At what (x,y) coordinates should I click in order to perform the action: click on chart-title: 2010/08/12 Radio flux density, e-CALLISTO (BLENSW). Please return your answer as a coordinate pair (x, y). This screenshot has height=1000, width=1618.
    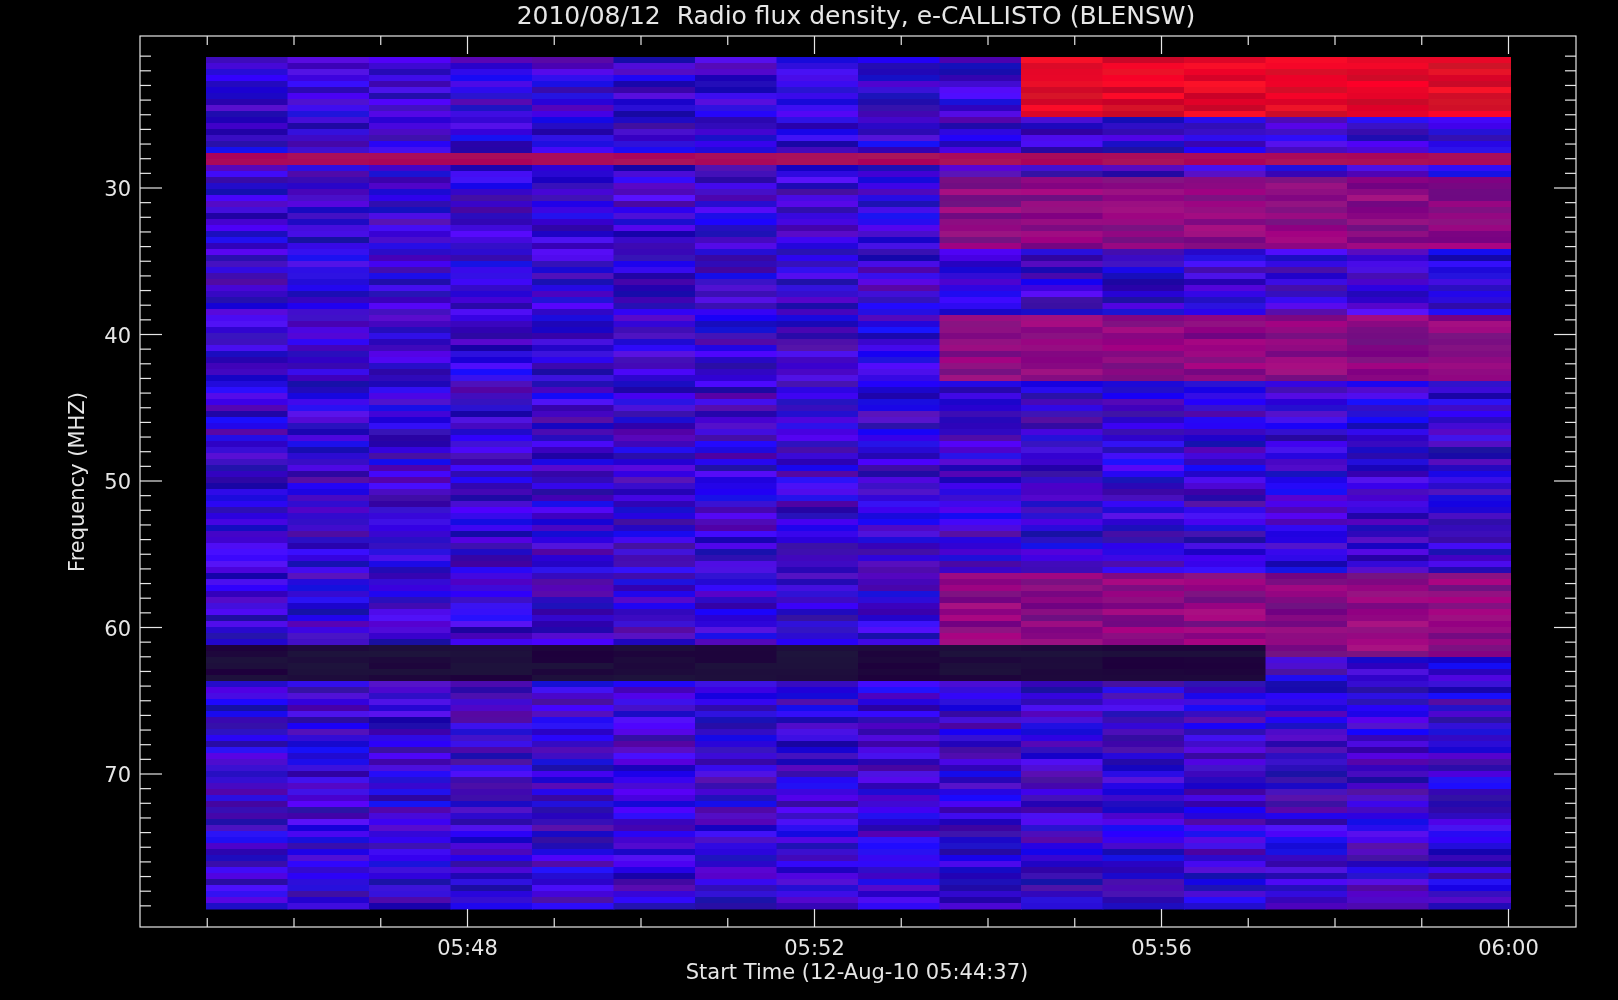
    Looking at the image, I should click on (856, 15).